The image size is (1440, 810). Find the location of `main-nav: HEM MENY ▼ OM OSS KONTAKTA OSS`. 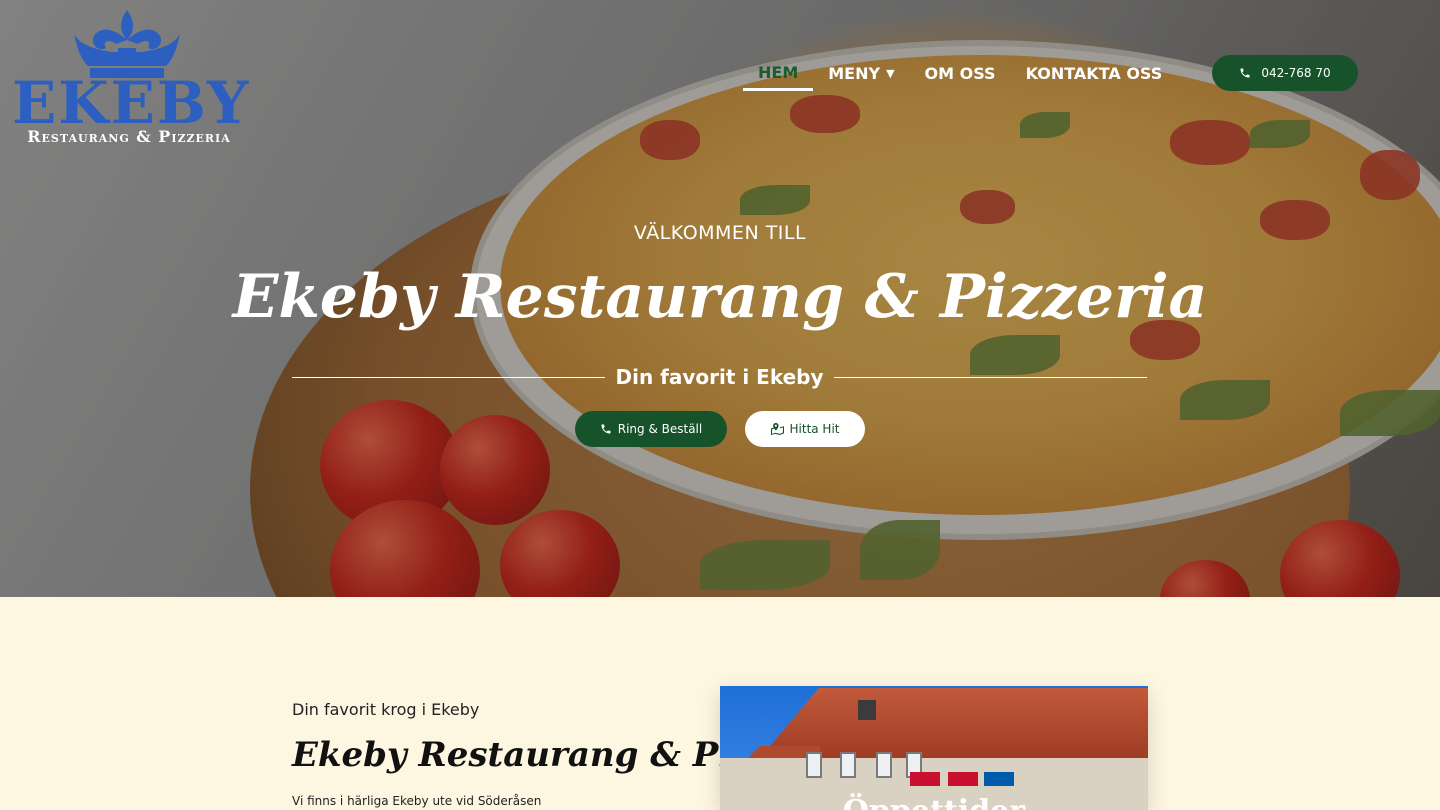

main-nav: HEM MENY ▼ OM OSS KONTAKTA OSS is located at coordinates (960, 74).